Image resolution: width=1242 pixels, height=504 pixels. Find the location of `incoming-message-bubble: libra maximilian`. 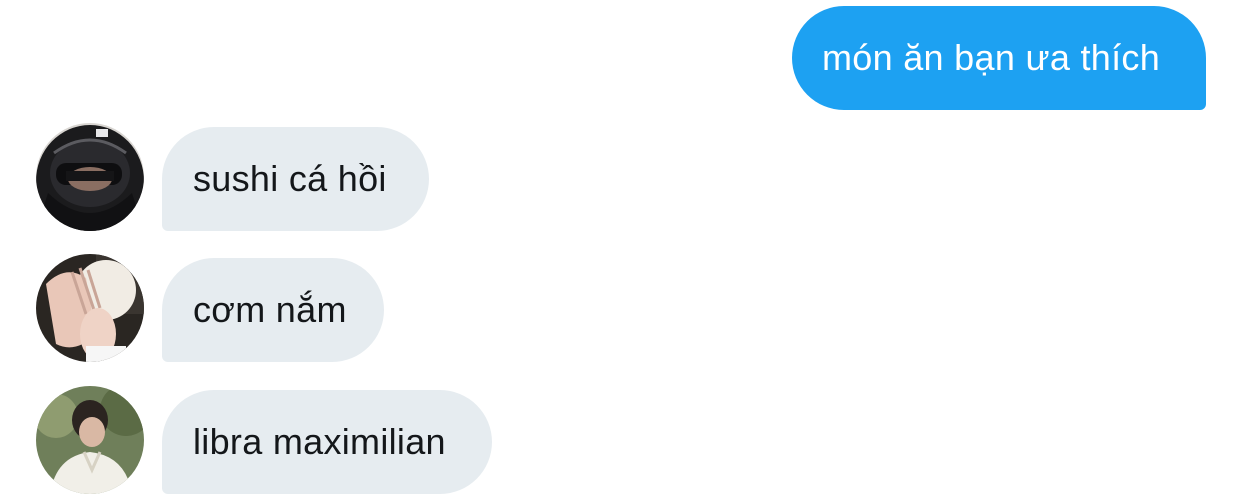

incoming-message-bubble: libra maximilian is located at coordinates (327, 442).